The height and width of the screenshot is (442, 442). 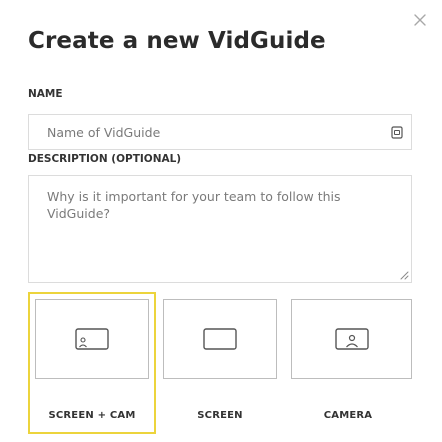 What do you see at coordinates (397, 132) in the screenshot?
I see `password-manager-icon` at bounding box center [397, 132].